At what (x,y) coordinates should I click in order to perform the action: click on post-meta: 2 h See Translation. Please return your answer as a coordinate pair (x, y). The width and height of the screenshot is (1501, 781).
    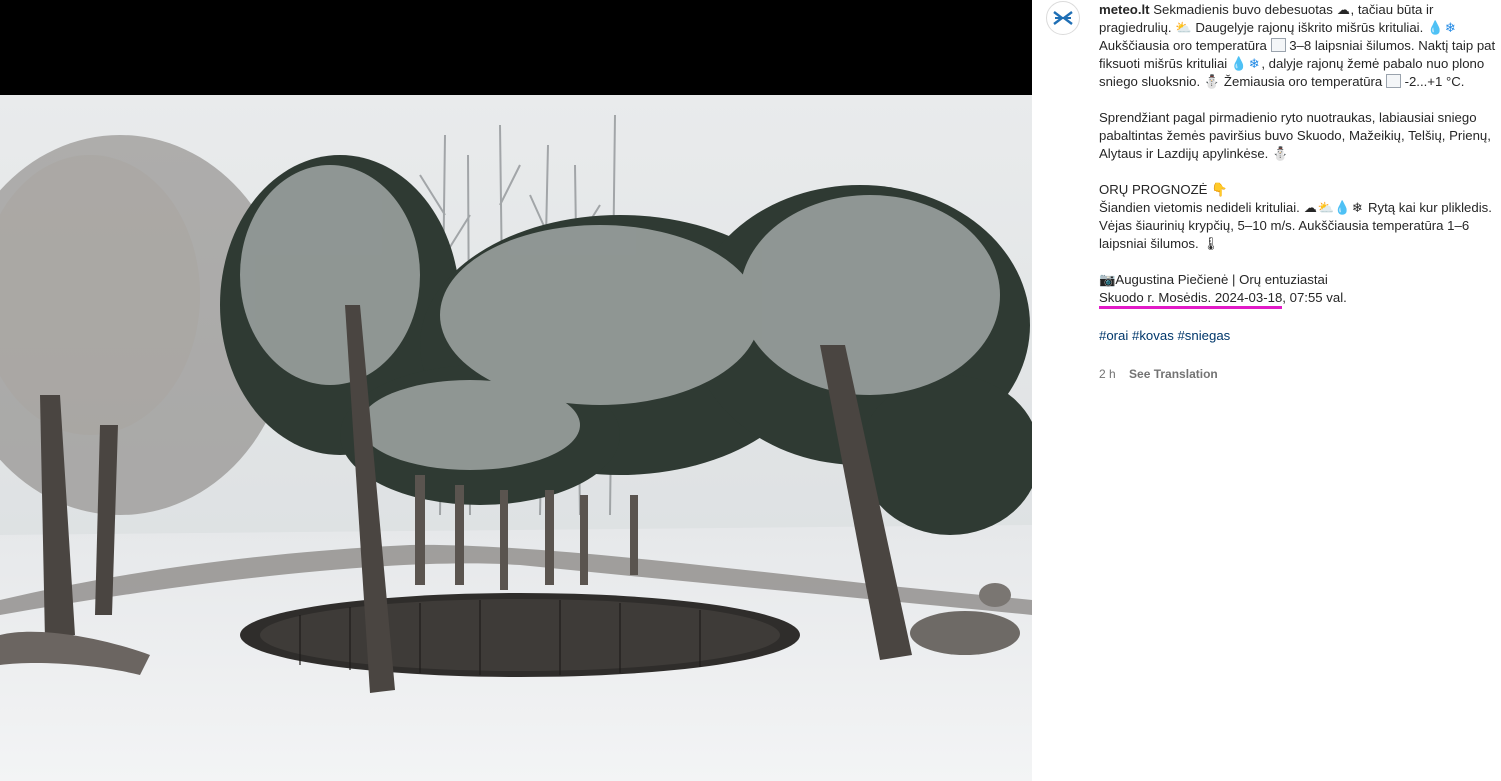
    Looking at the image, I should click on (1158, 374).